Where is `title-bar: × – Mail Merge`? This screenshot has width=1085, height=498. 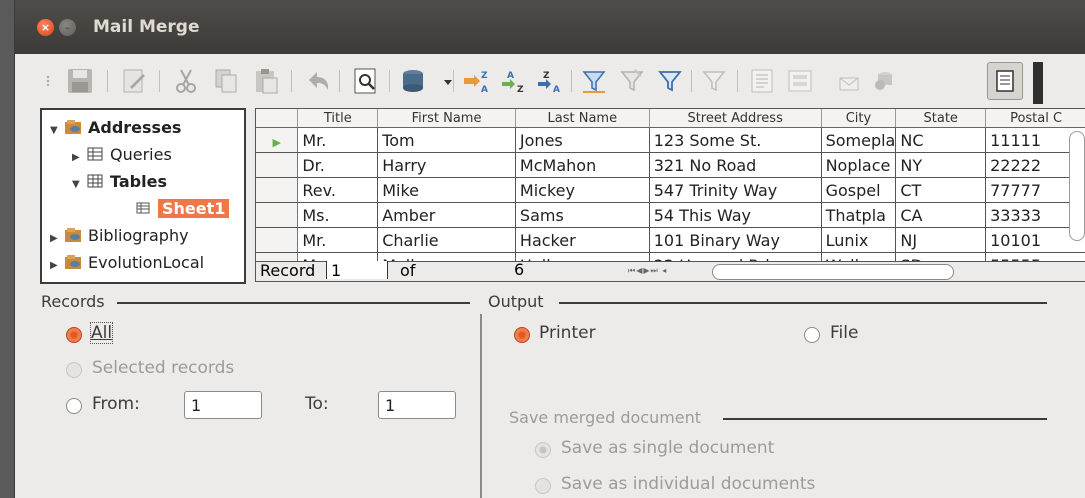 title-bar: × – Mail Merge is located at coordinates (550, 27).